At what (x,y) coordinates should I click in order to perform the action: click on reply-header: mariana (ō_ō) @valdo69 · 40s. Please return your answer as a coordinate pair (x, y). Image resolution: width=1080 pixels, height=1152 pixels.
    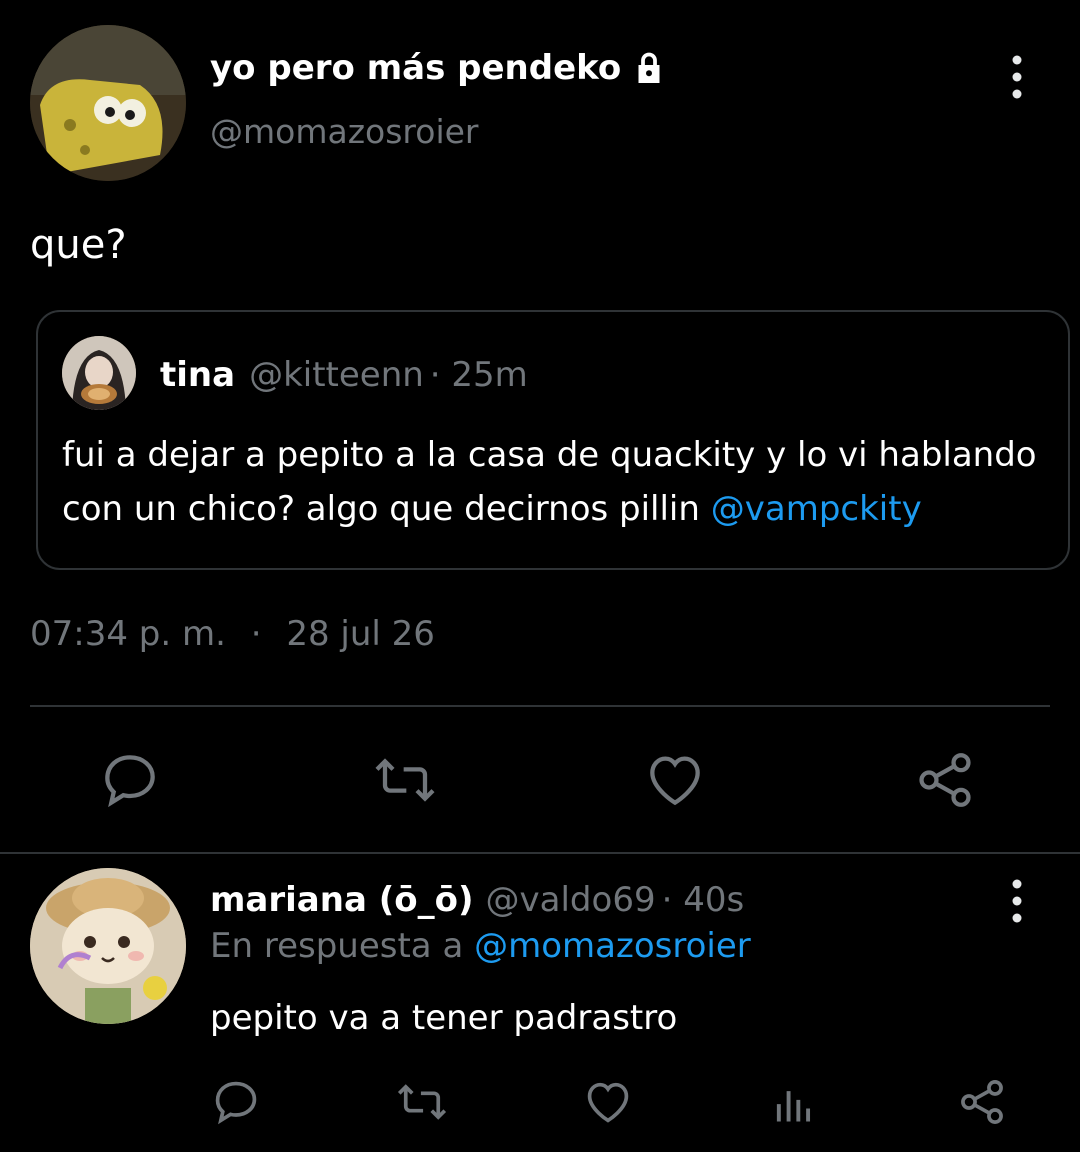
    Looking at the image, I should click on (477, 900).